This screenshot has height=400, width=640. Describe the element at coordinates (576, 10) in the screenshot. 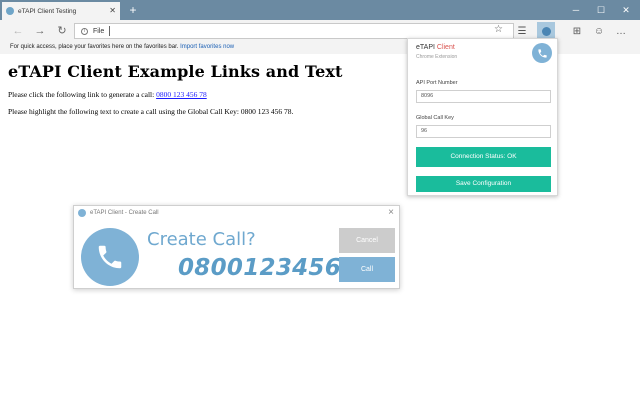

I see `minimize-icon: ─` at that location.